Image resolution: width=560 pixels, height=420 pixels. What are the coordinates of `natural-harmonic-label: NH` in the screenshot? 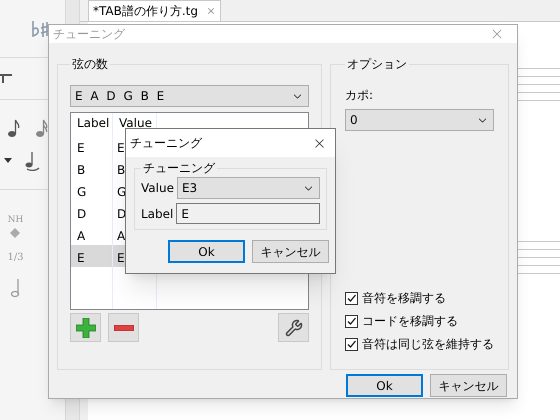 It's located at (16, 220).